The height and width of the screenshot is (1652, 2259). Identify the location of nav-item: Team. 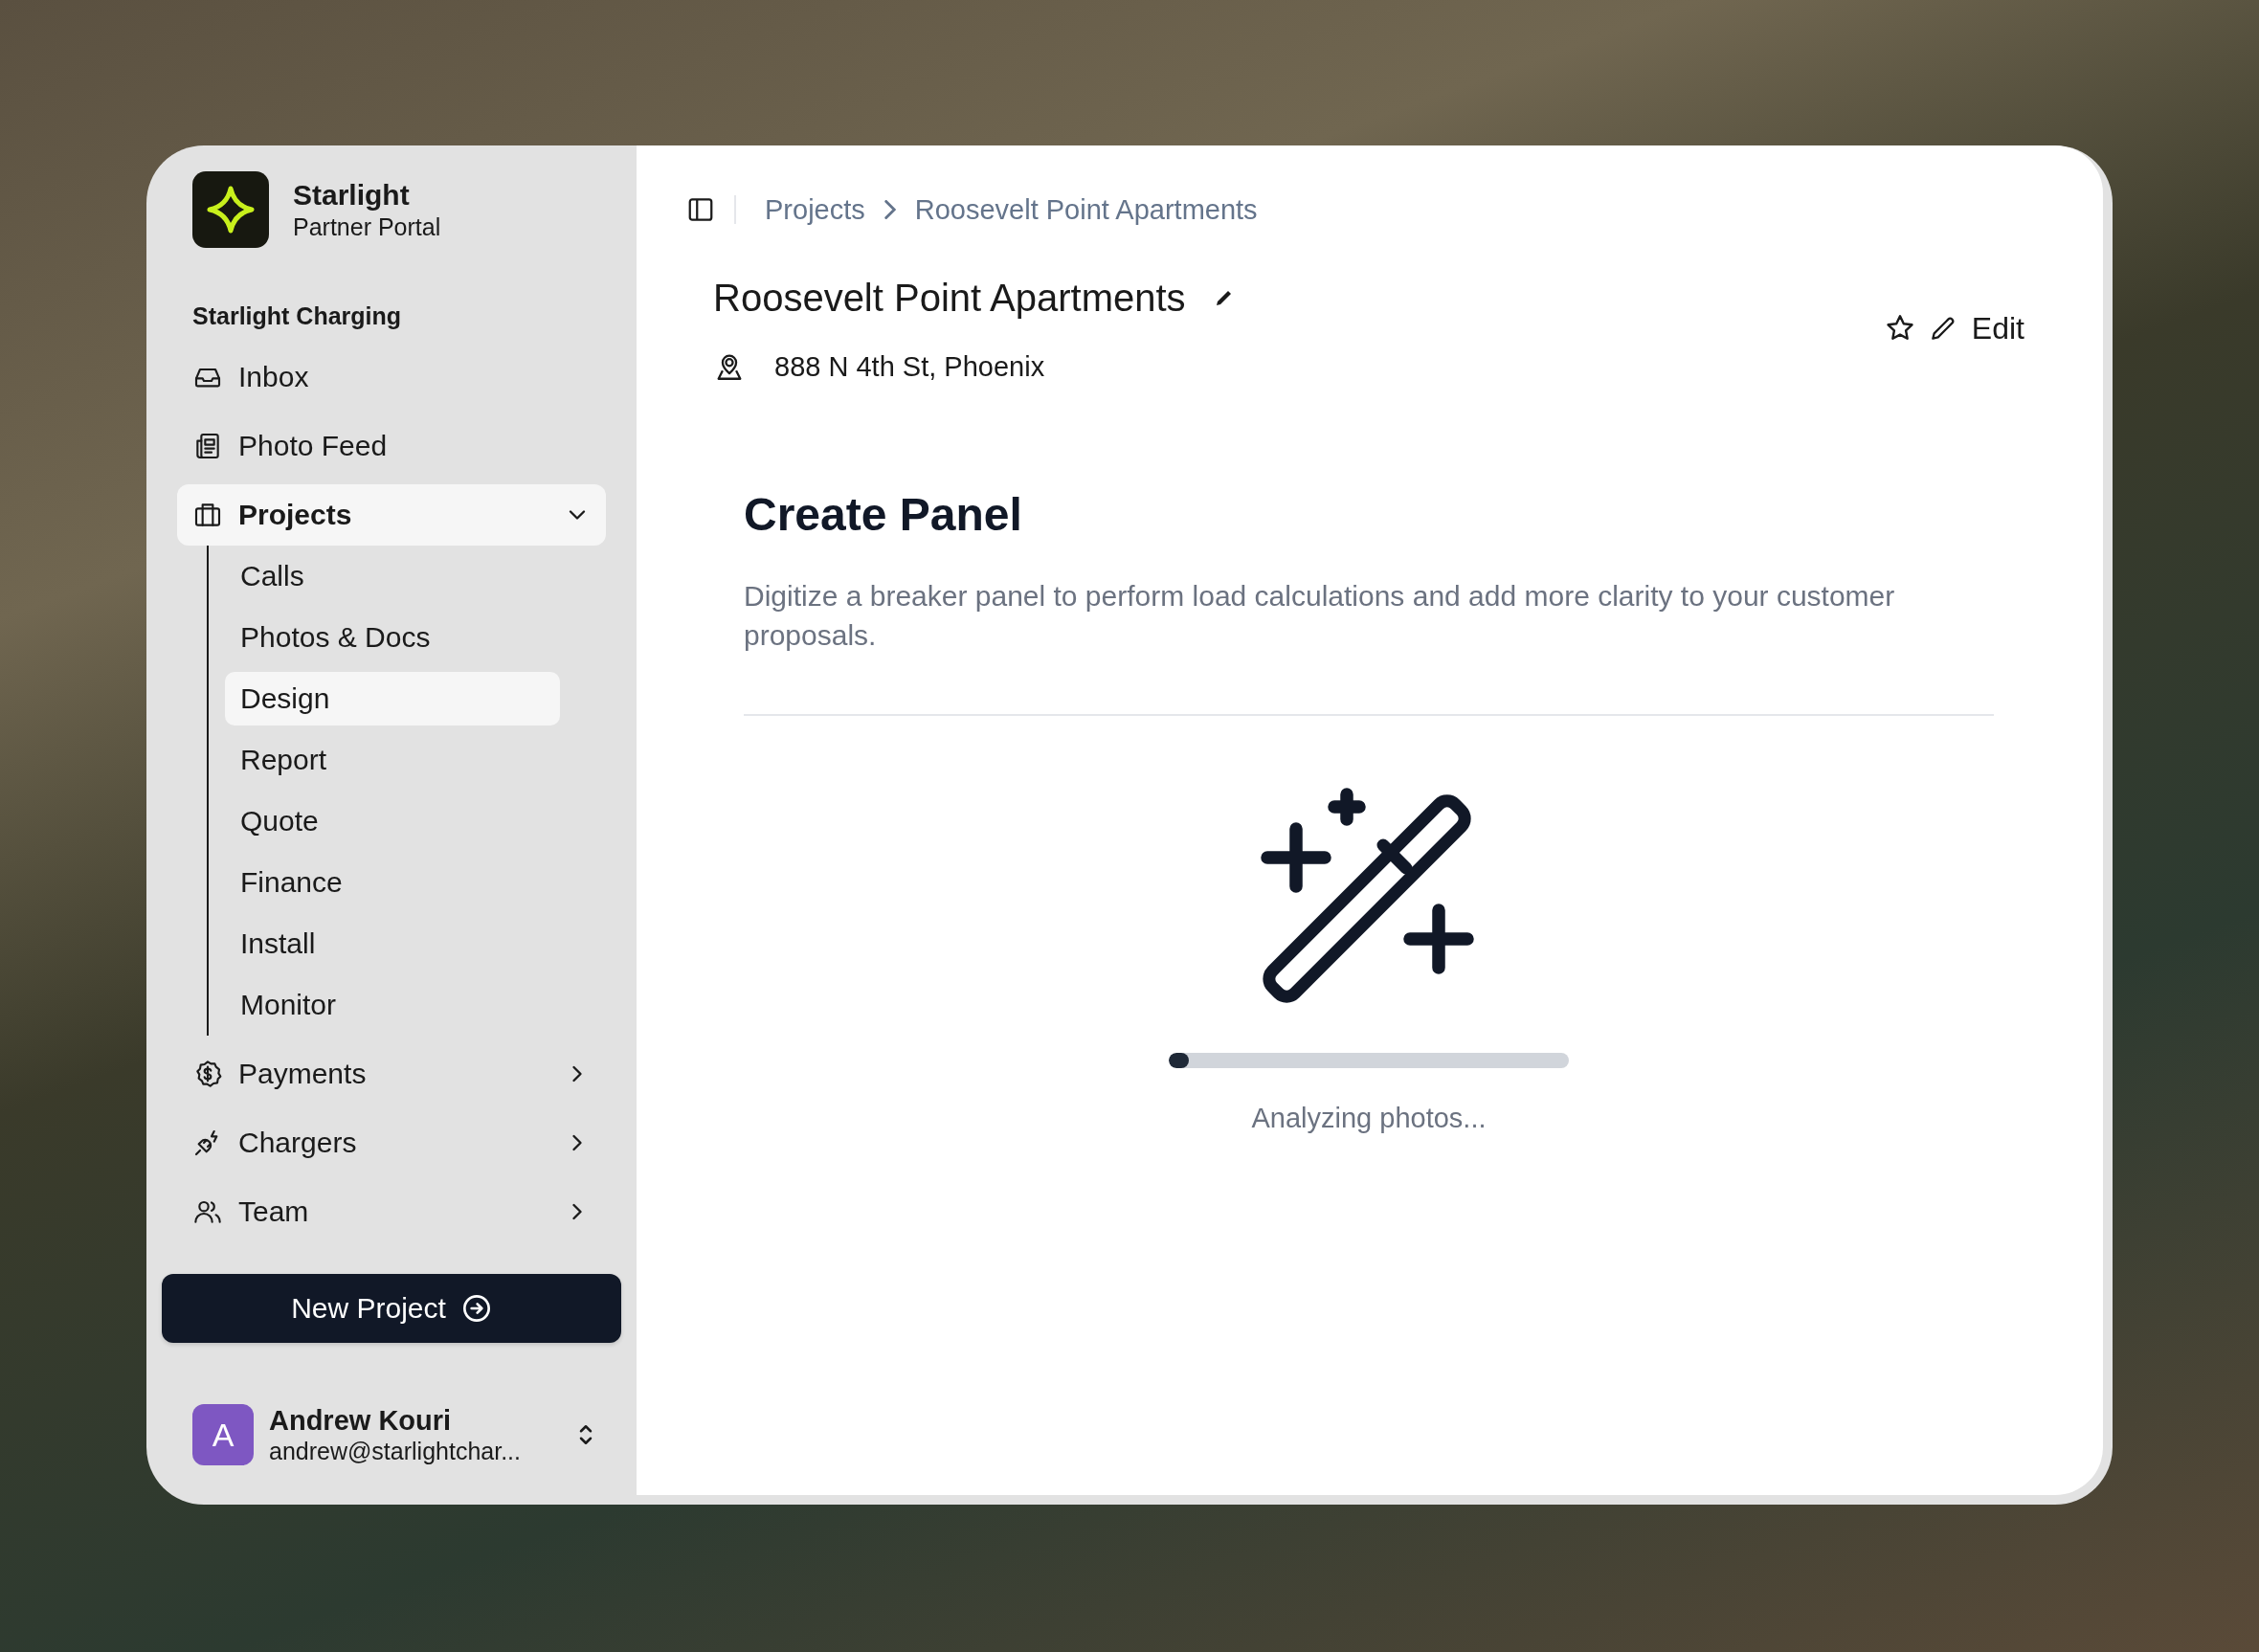
(392, 1211).